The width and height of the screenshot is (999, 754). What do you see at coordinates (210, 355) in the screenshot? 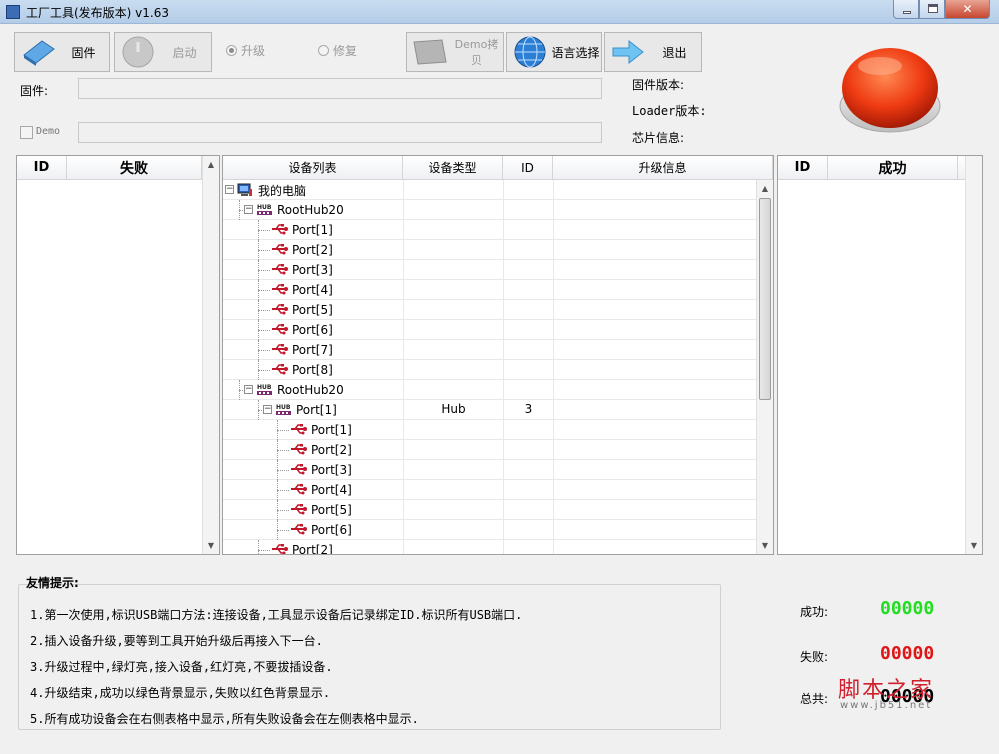
I see `fail-table-scrollbar: ▲ ▼` at bounding box center [210, 355].